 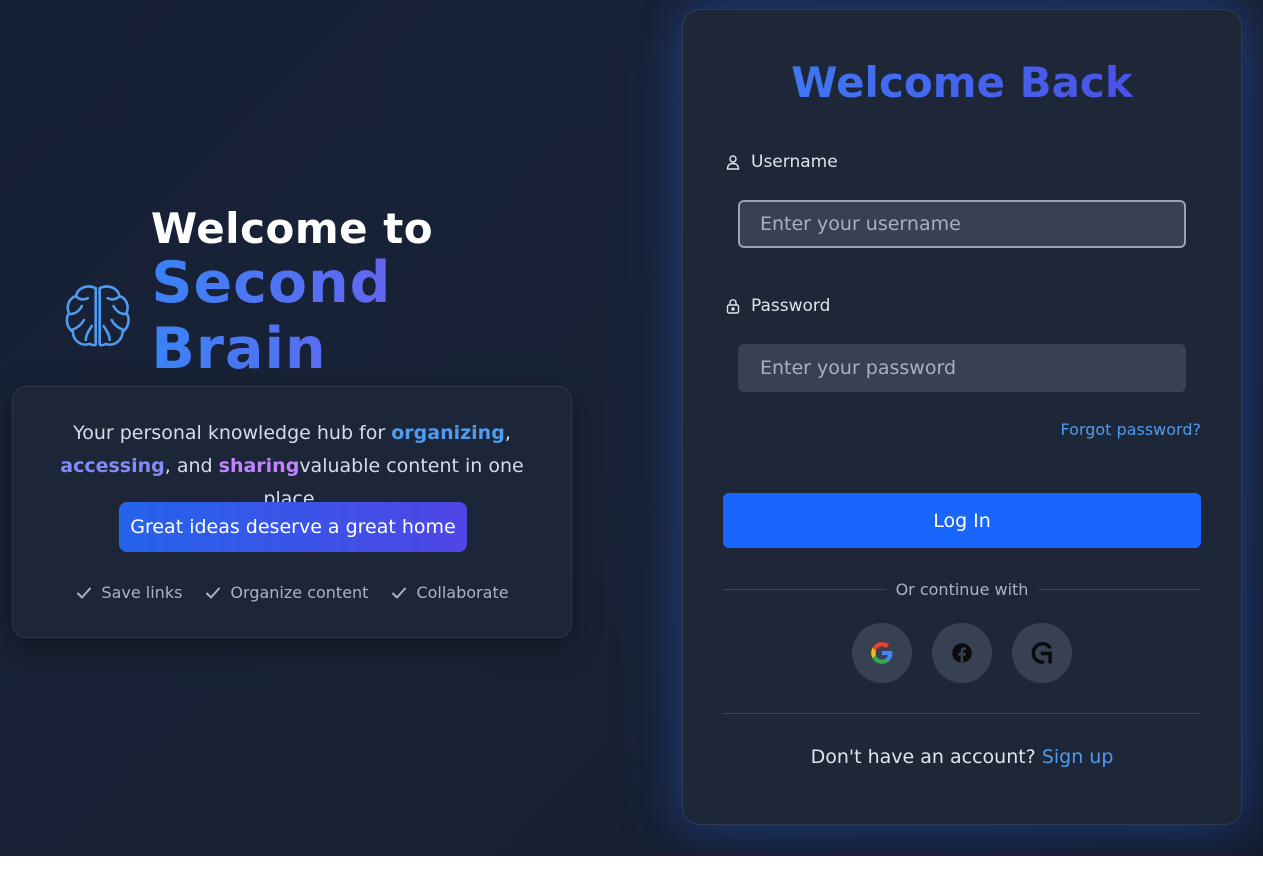 I want to click on feature-item: Save links, so click(x=128, y=592).